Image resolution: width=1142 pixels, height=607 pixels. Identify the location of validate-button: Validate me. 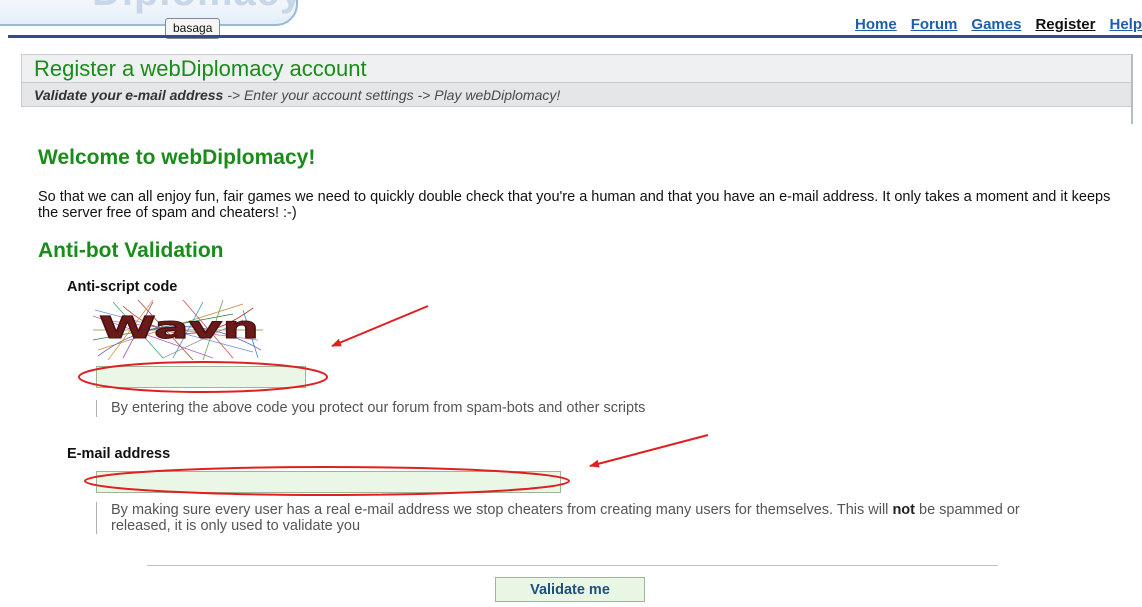
(570, 589).